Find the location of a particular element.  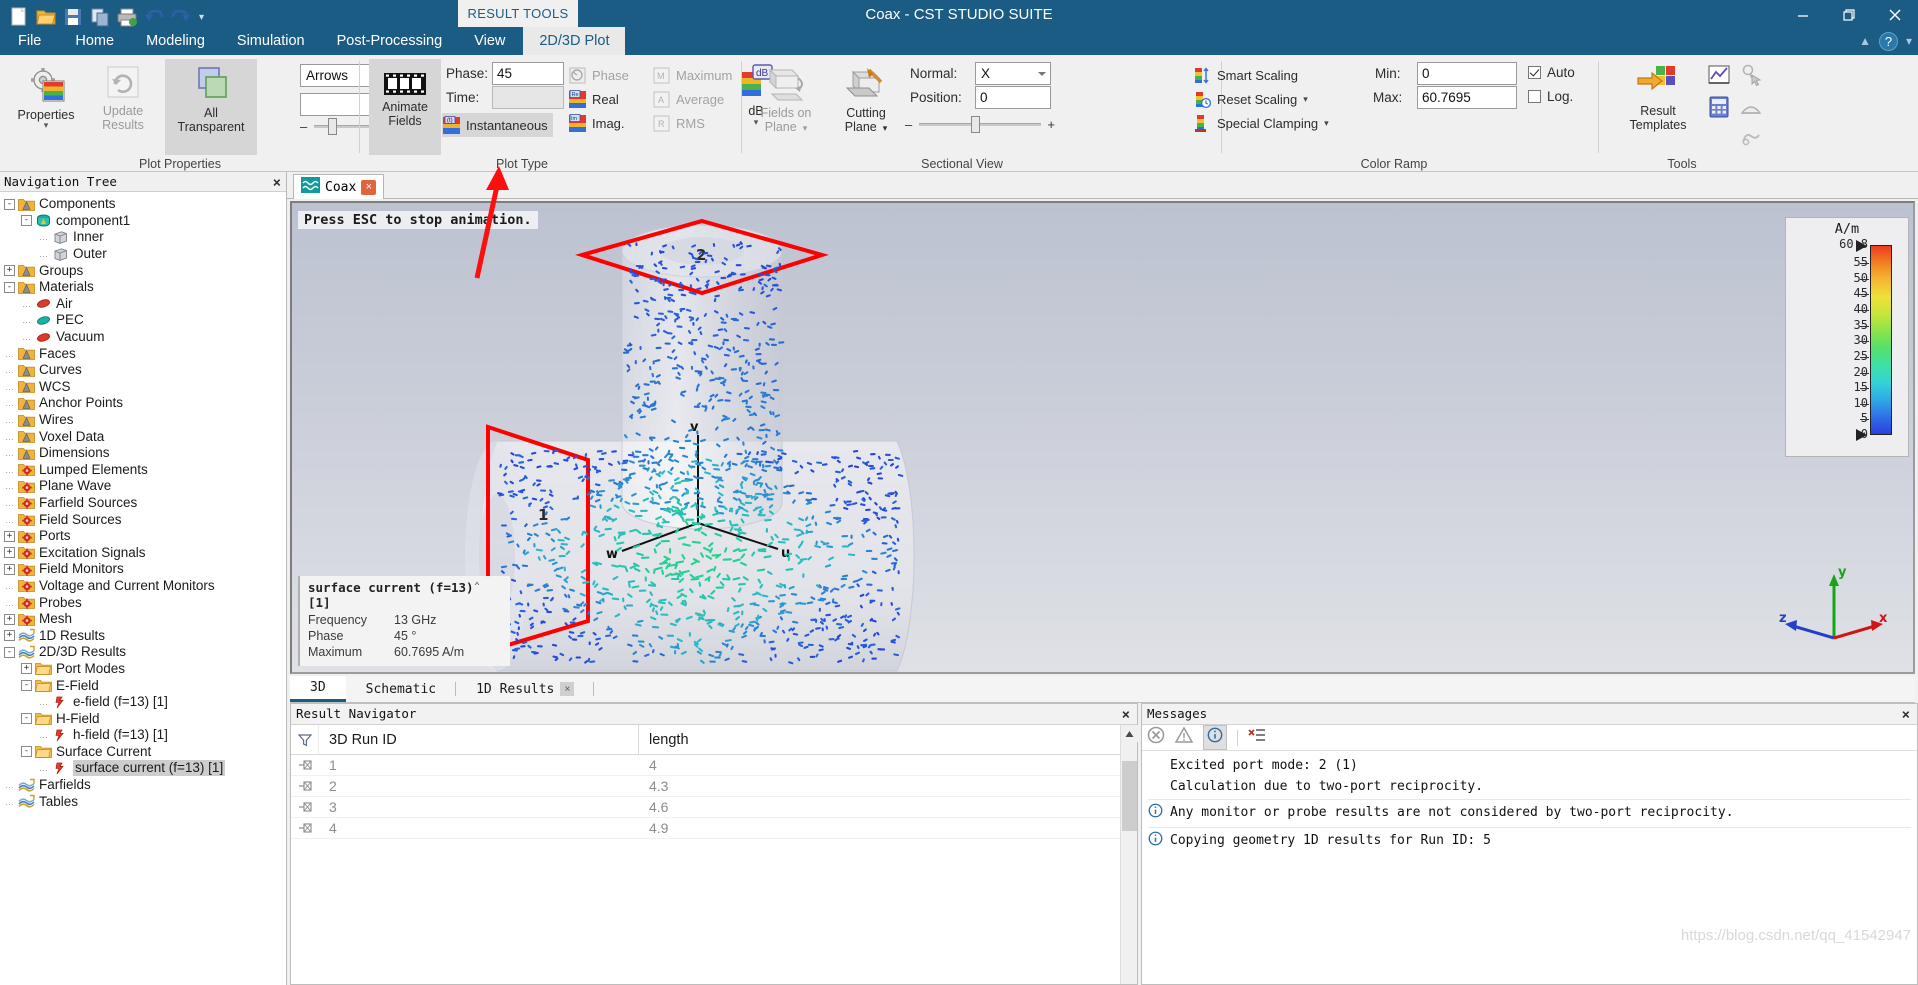

tree-item-field-sources: … Field Sources is located at coordinates (143, 519).